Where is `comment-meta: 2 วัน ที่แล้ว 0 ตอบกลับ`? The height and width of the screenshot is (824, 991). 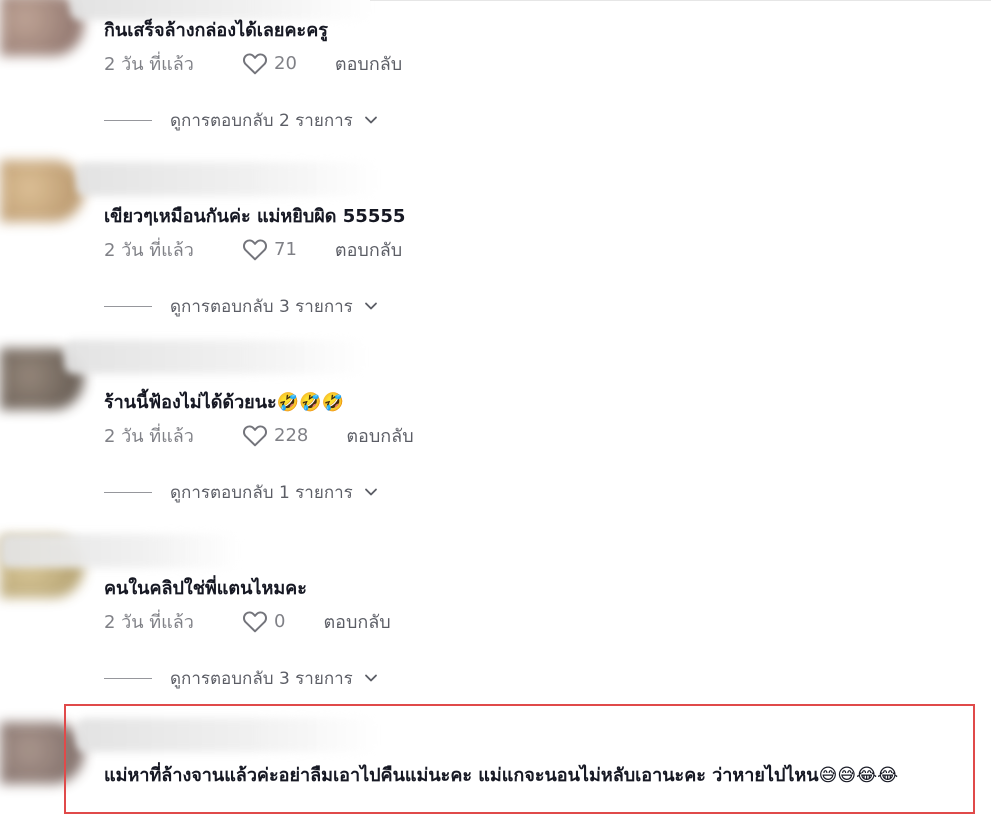
comment-meta: 2 วัน ที่แล้ว 0 ตอบกลับ is located at coordinates (247, 621).